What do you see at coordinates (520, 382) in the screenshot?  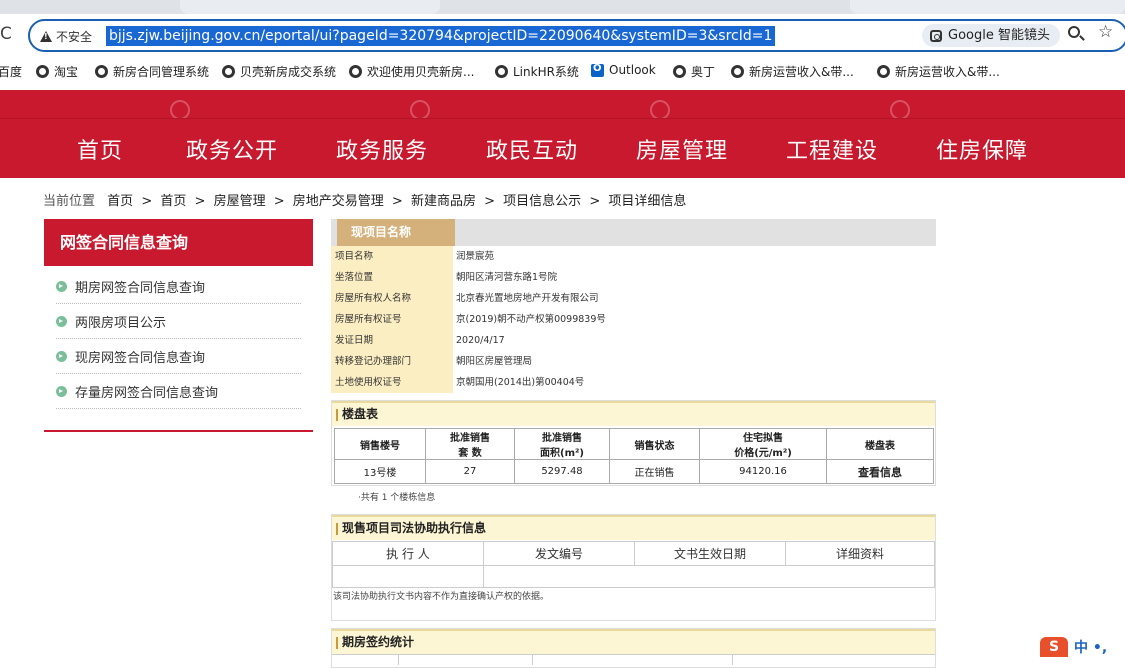 I see `field-value: 京朝国用(2014出)第00404号` at bounding box center [520, 382].